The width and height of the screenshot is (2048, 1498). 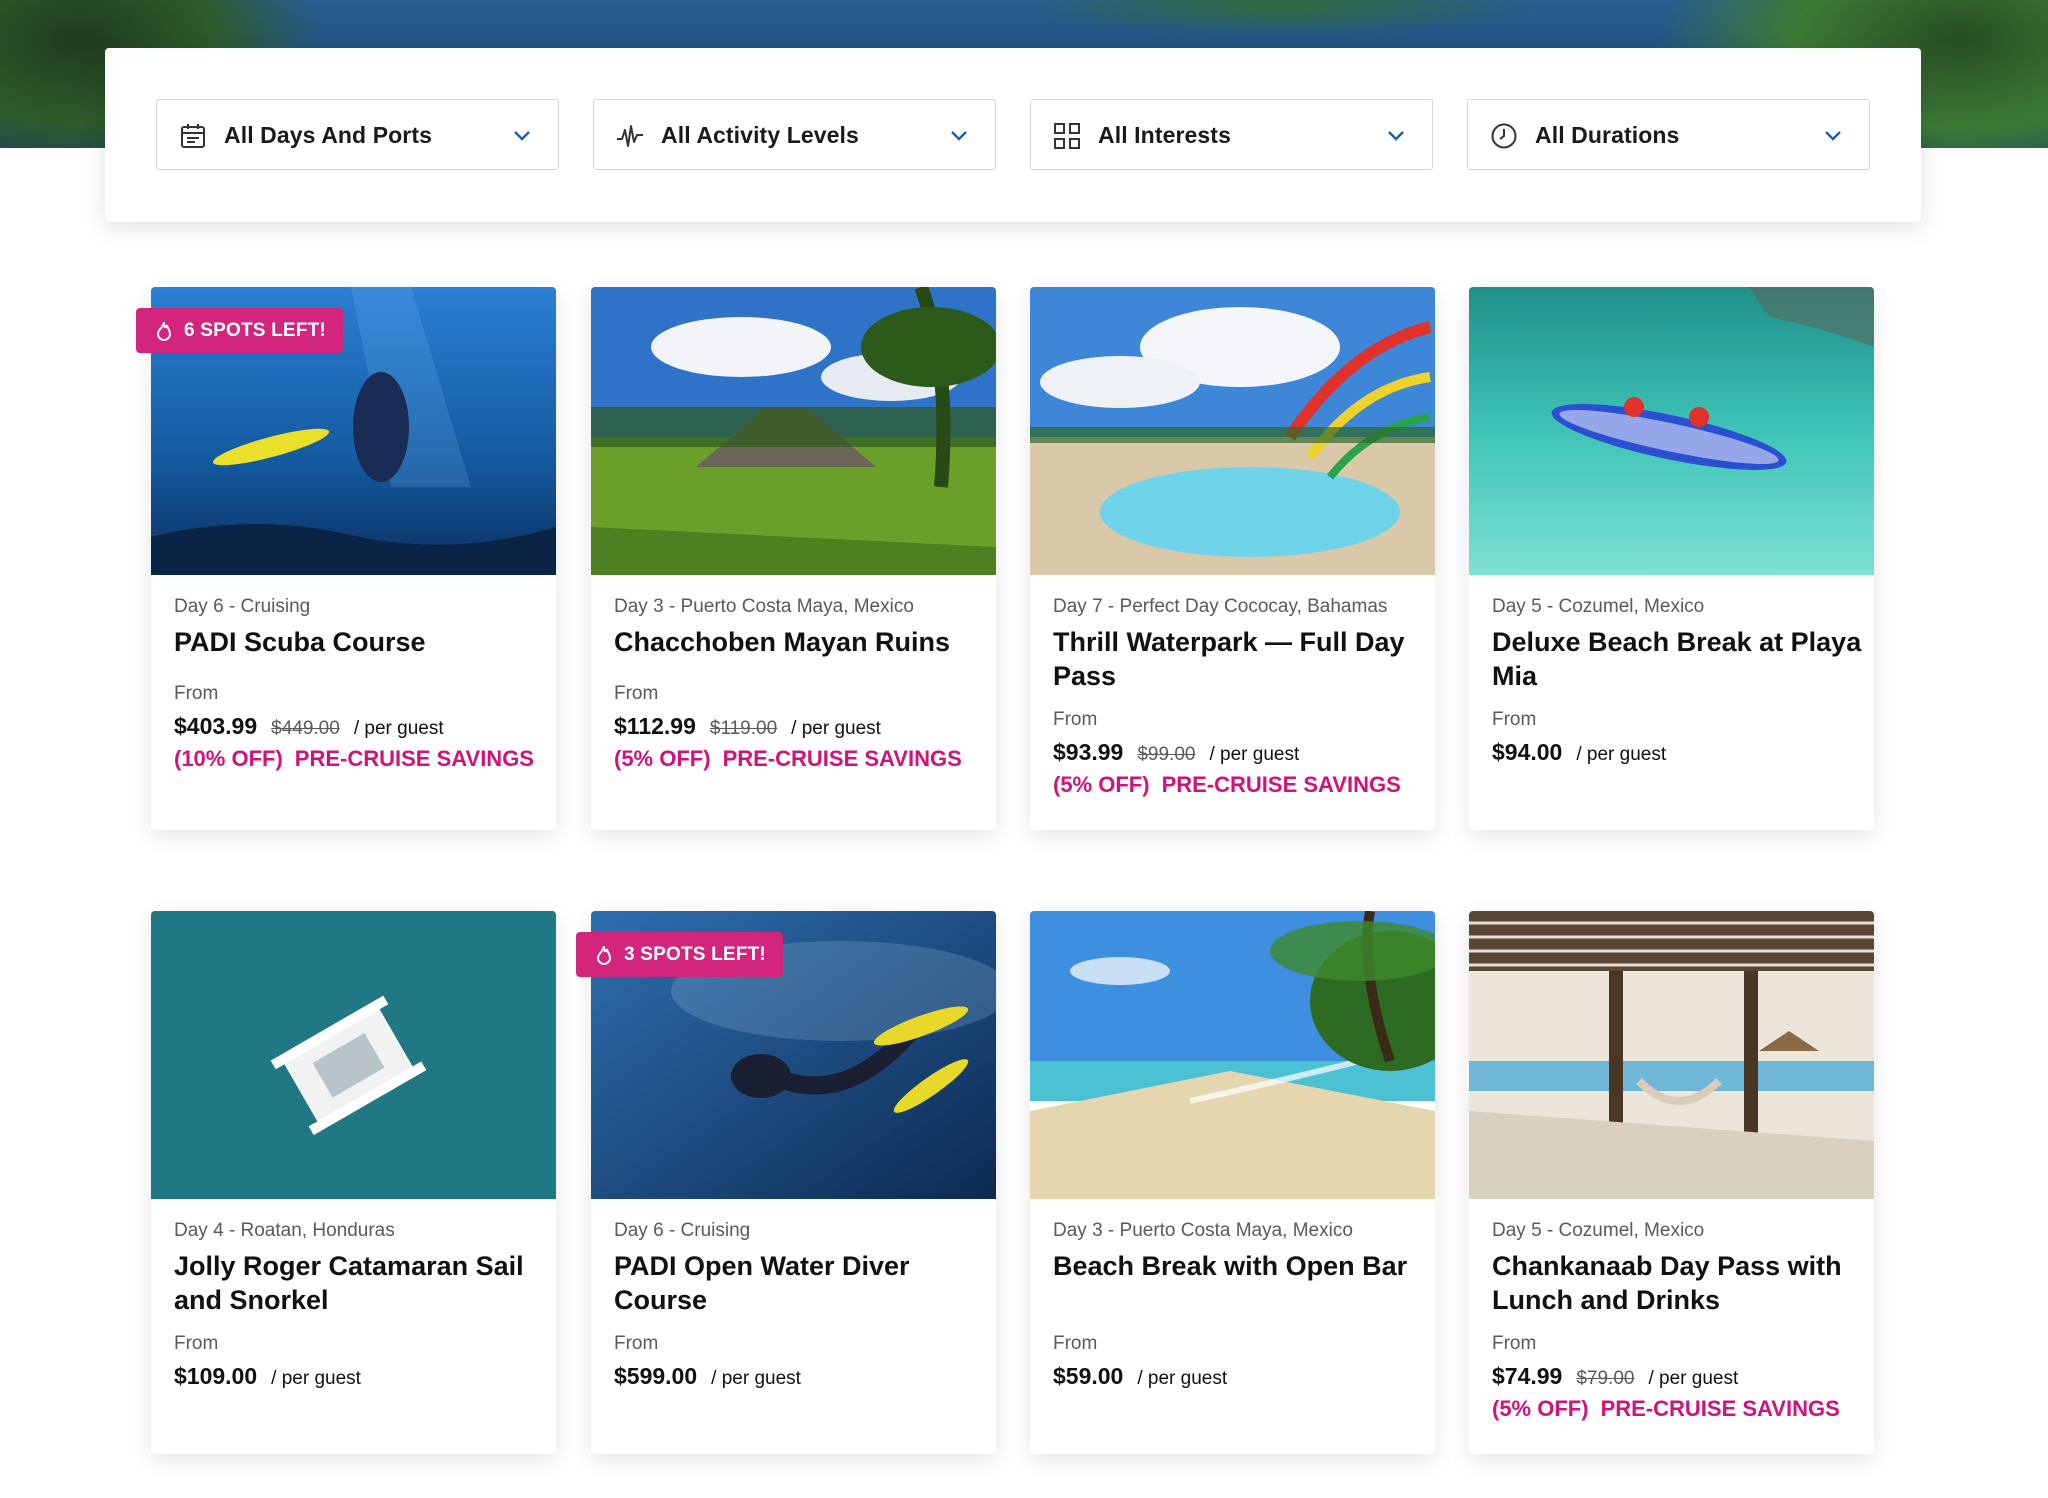 What do you see at coordinates (1088, 1376) in the screenshot?
I see `price: $59.00` at bounding box center [1088, 1376].